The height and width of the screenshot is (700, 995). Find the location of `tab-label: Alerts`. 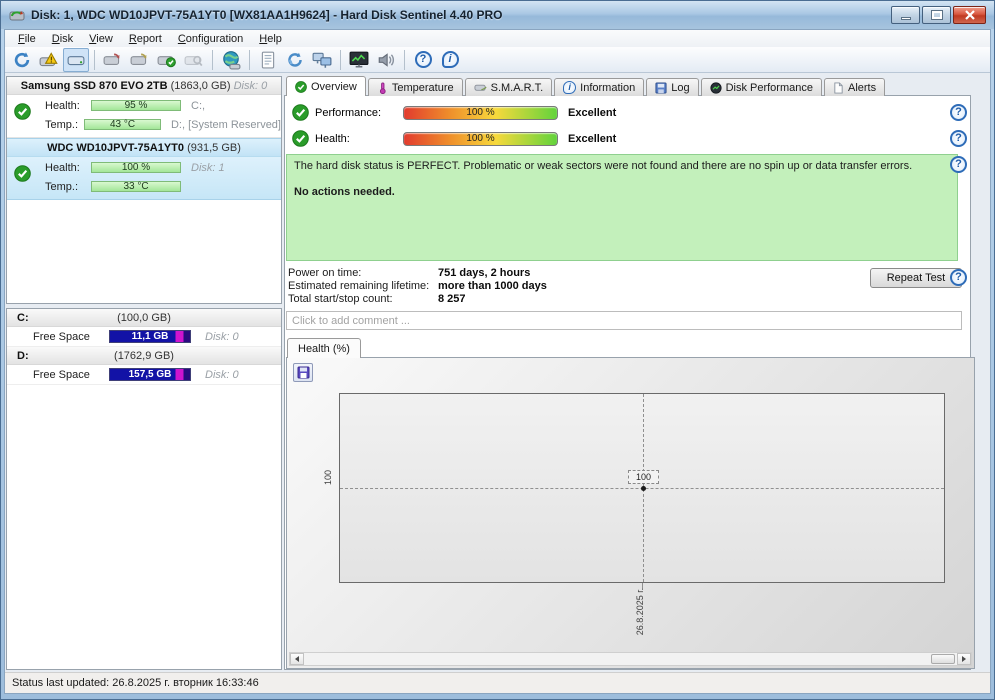

tab-label: Alerts is located at coordinates (862, 87).